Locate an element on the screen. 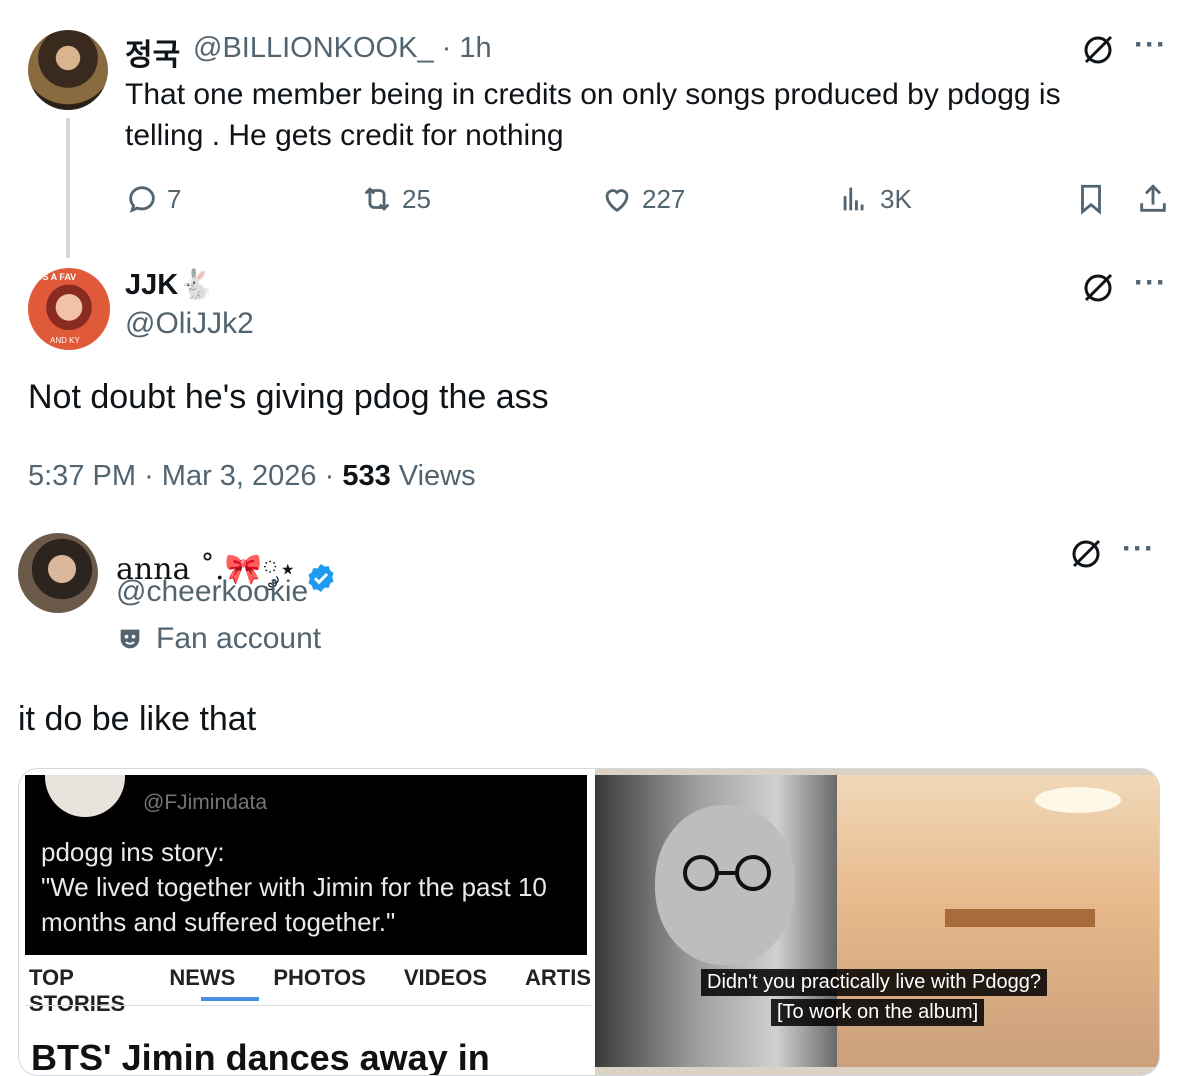 This screenshot has height=1076, width=1200. like-button: 227 is located at coordinates (642, 199).